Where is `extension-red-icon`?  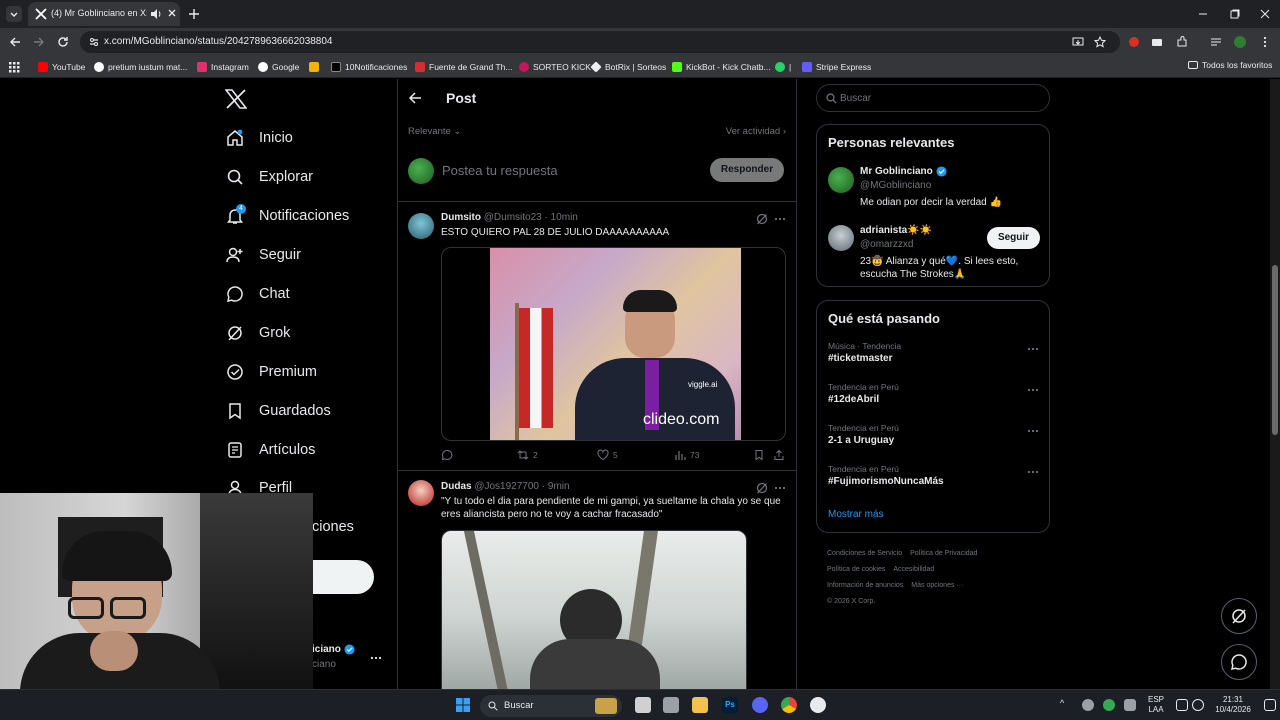
extension-red-icon is located at coordinates (1134, 42).